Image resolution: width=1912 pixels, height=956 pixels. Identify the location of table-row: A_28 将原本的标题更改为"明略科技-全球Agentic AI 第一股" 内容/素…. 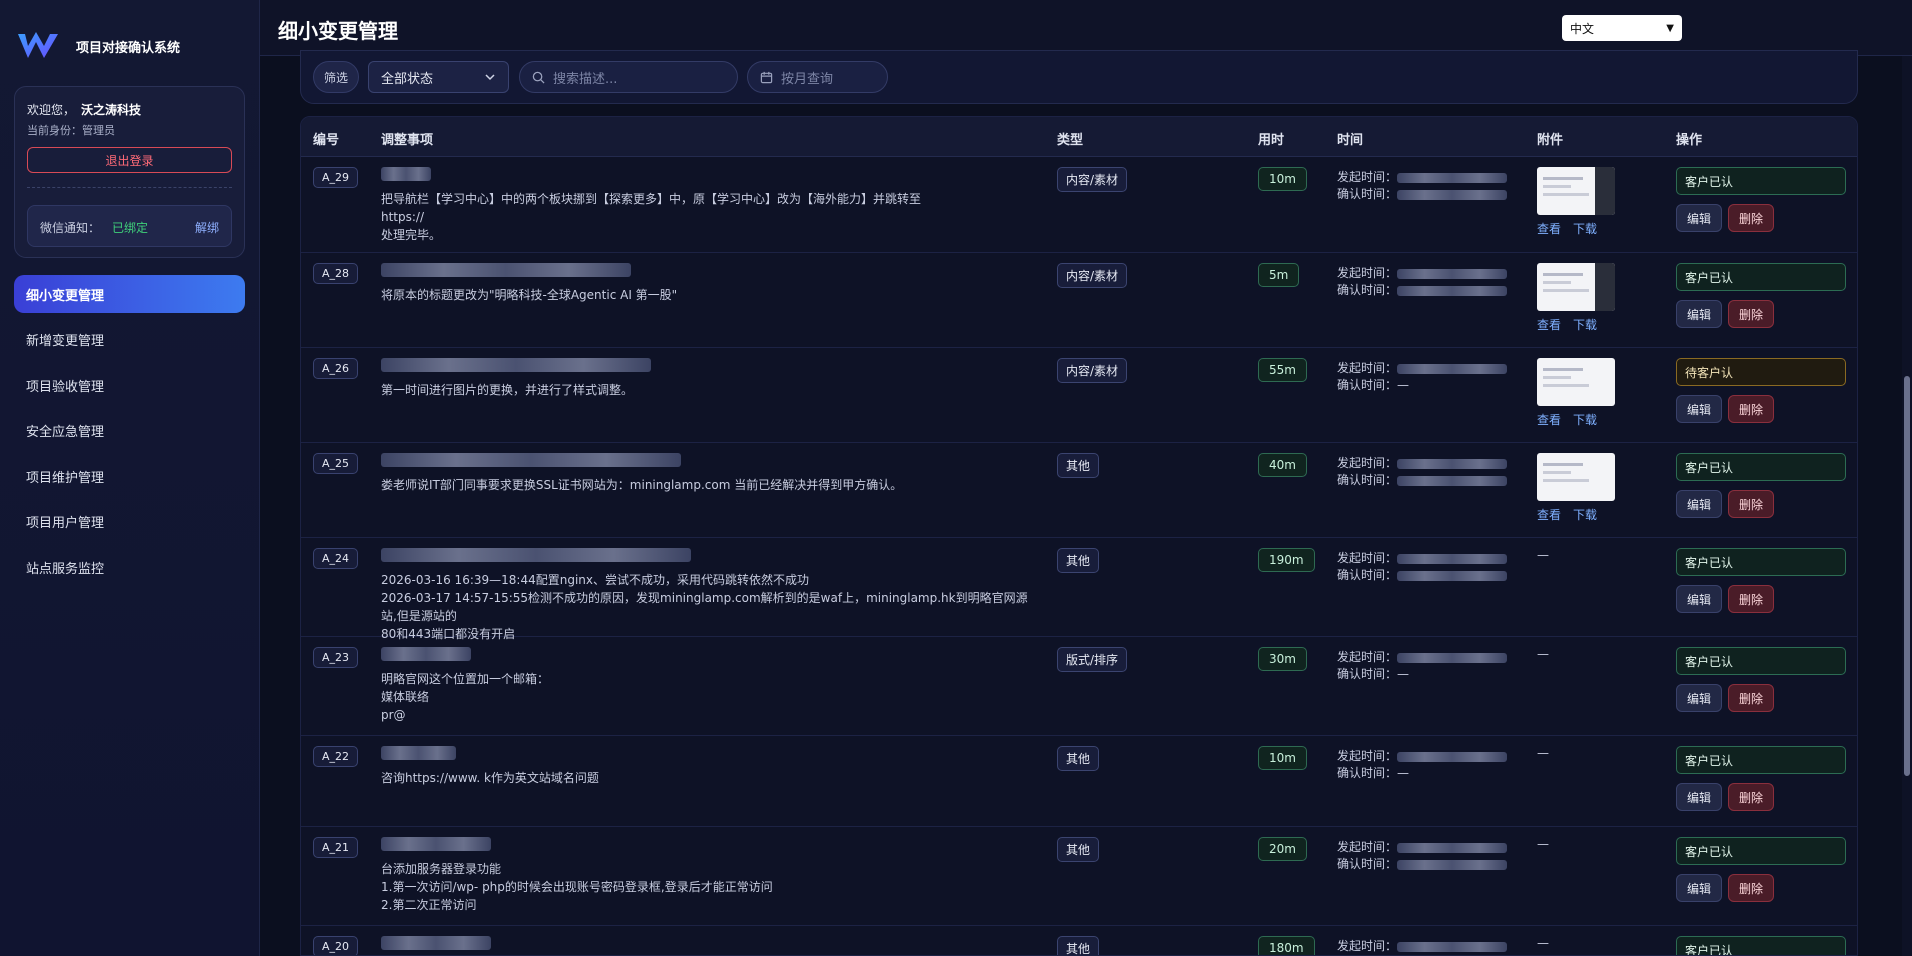
(1079, 300).